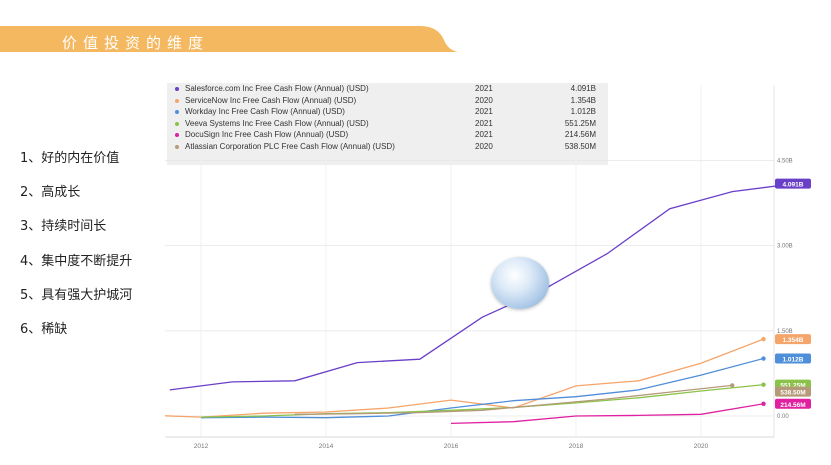 This screenshot has width=831, height=465. Describe the element at coordinates (580, 146) in the screenshot. I see `legend-value: 538.50M` at that location.